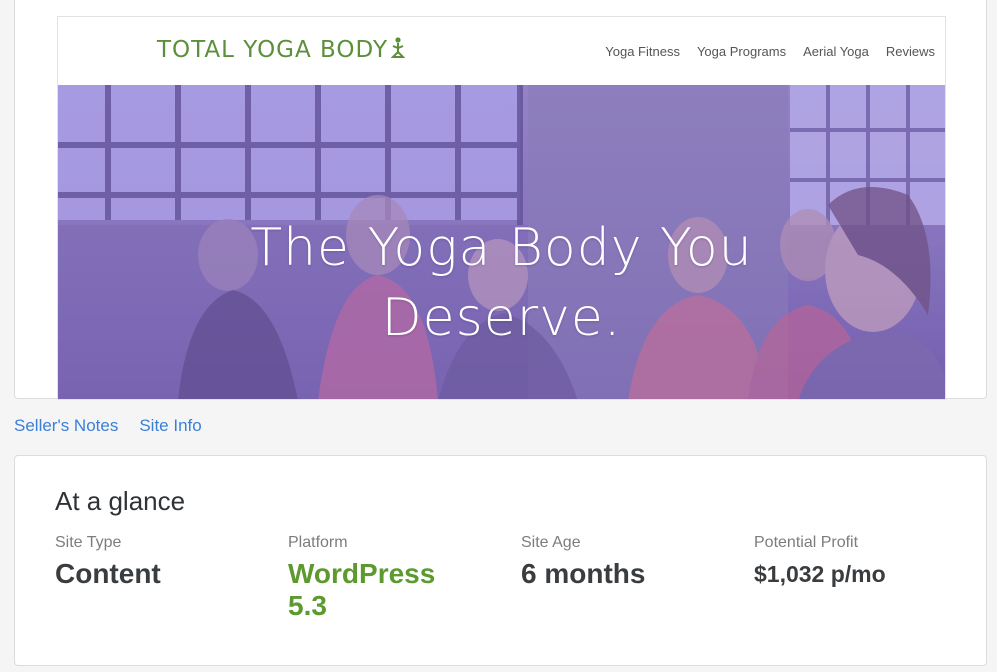 Image resolution: width=997 pixels, height=672 pixels. I want to click on listing-tabs: Seller's Notes Site Info, so click(108, 426).